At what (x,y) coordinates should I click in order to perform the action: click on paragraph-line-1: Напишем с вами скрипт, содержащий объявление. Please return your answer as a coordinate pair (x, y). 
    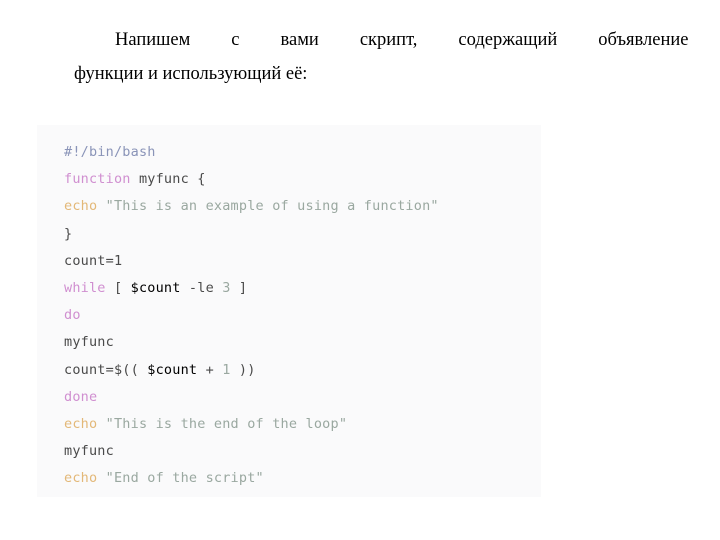
    Looking at the image, I should click on (360, 40).